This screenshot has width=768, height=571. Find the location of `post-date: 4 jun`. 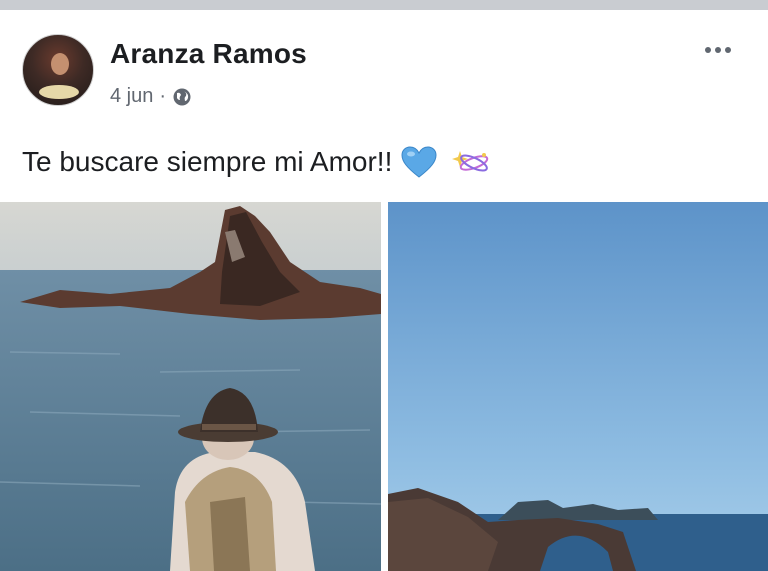

post-date: 4 jun is located at coordinates (131, 96).